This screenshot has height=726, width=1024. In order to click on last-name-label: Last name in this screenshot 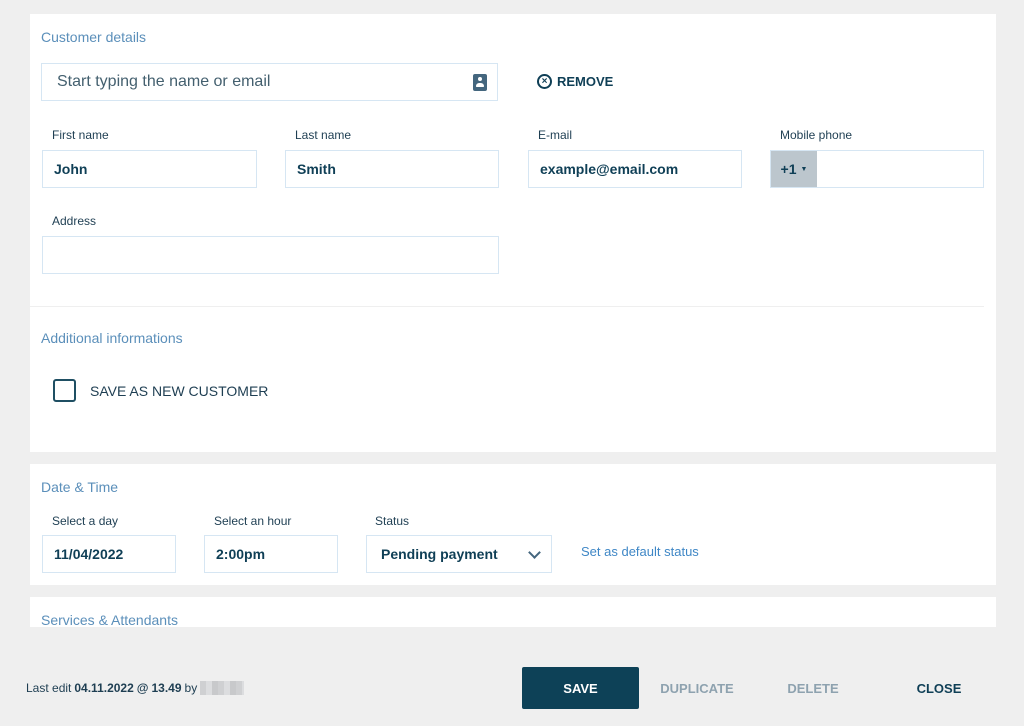, I will do `click(323, 135)`.